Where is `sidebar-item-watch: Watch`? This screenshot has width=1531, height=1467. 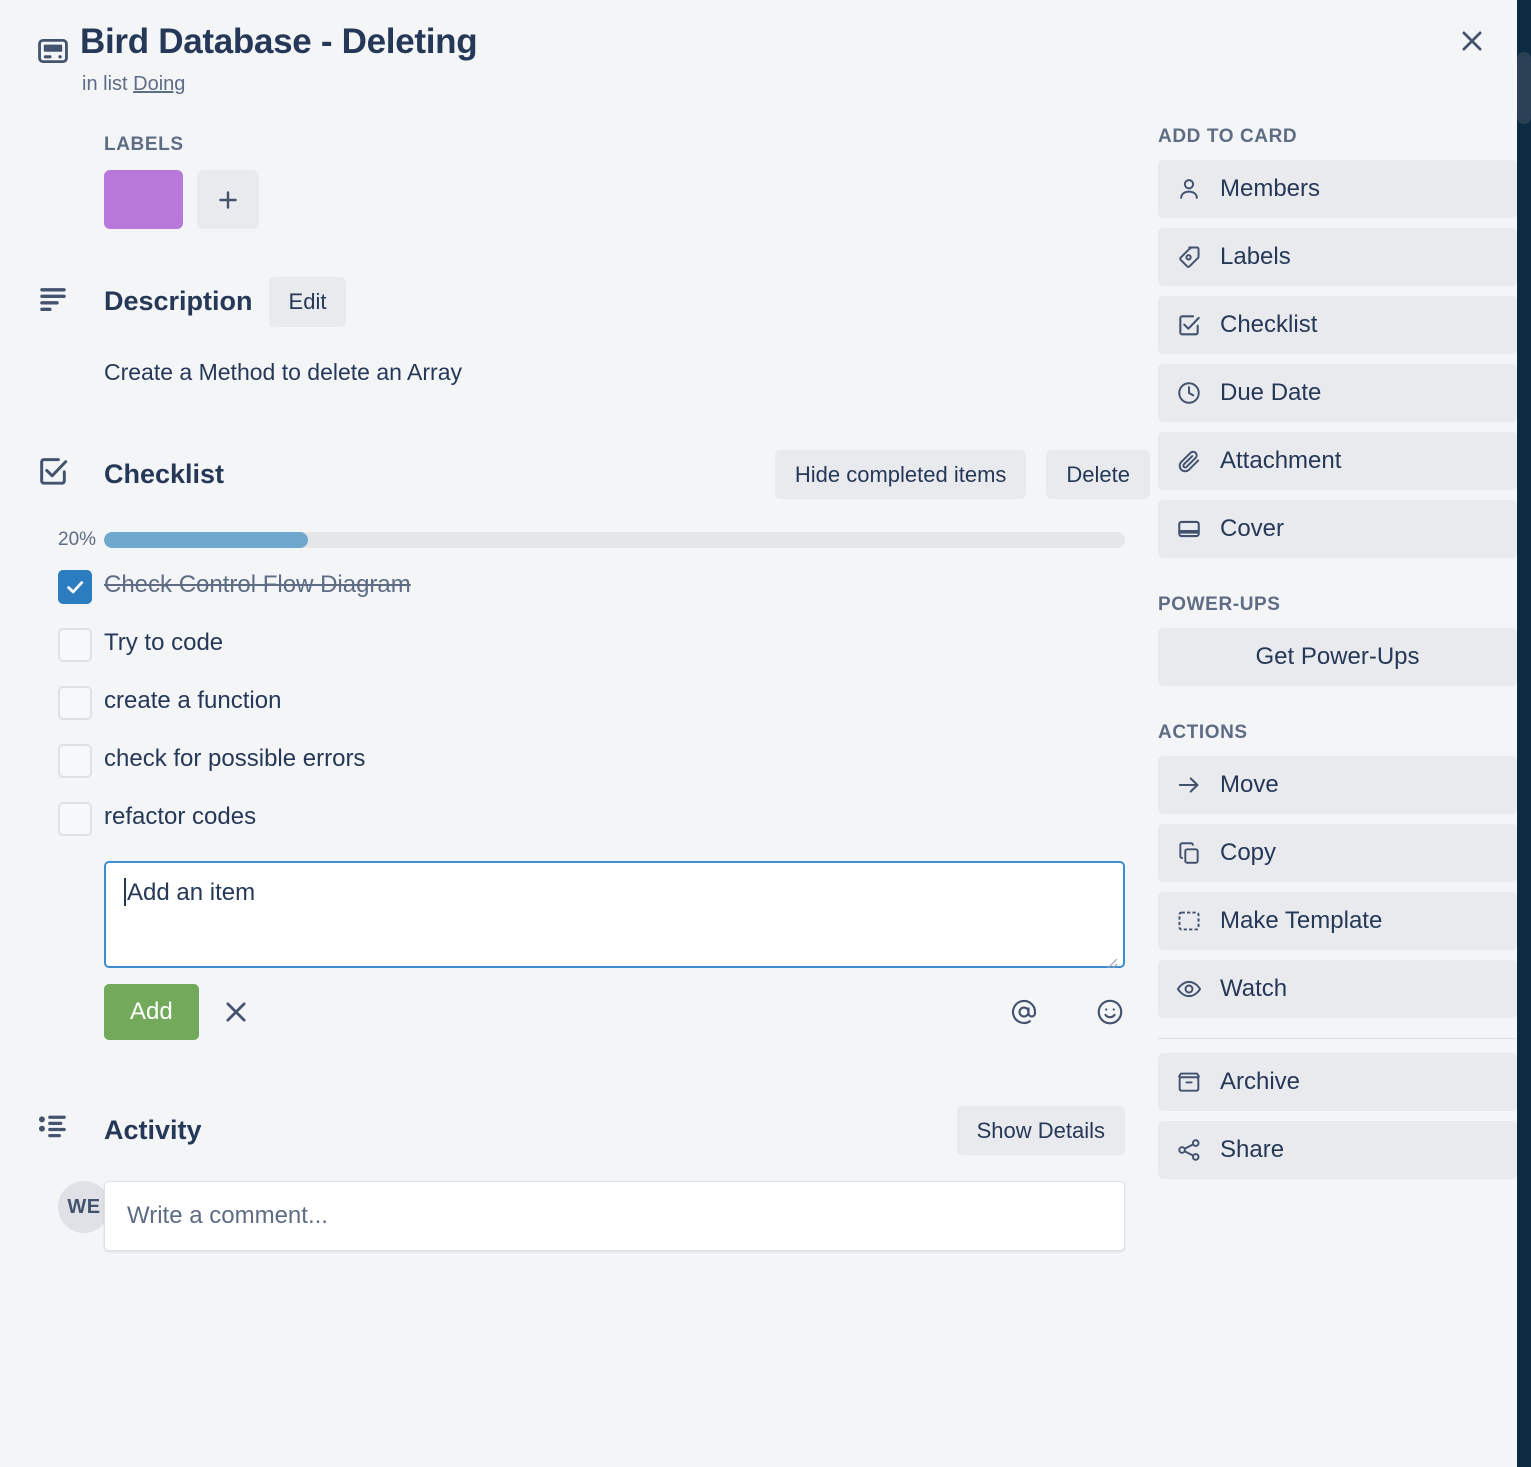
sidebar-item-watch: Watch is located at coordinates (1337, 989).